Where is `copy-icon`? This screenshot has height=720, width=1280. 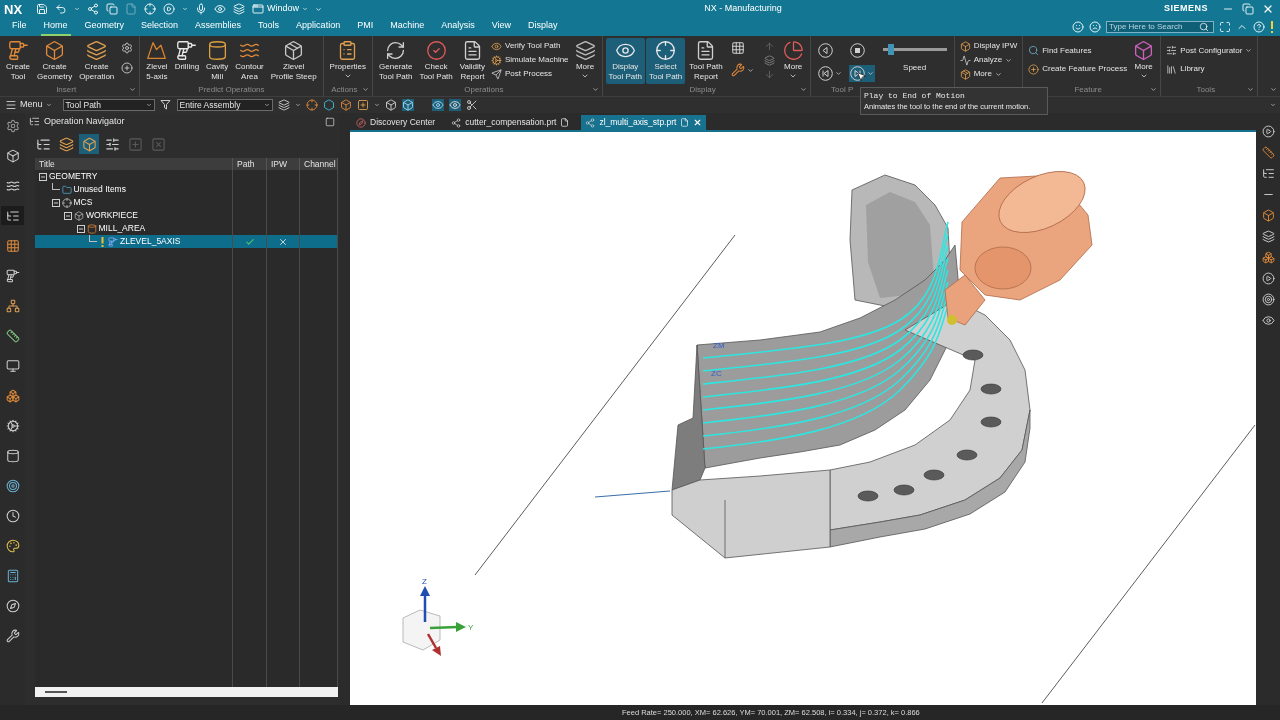 copy-icon is located at coordinates (112, 9).